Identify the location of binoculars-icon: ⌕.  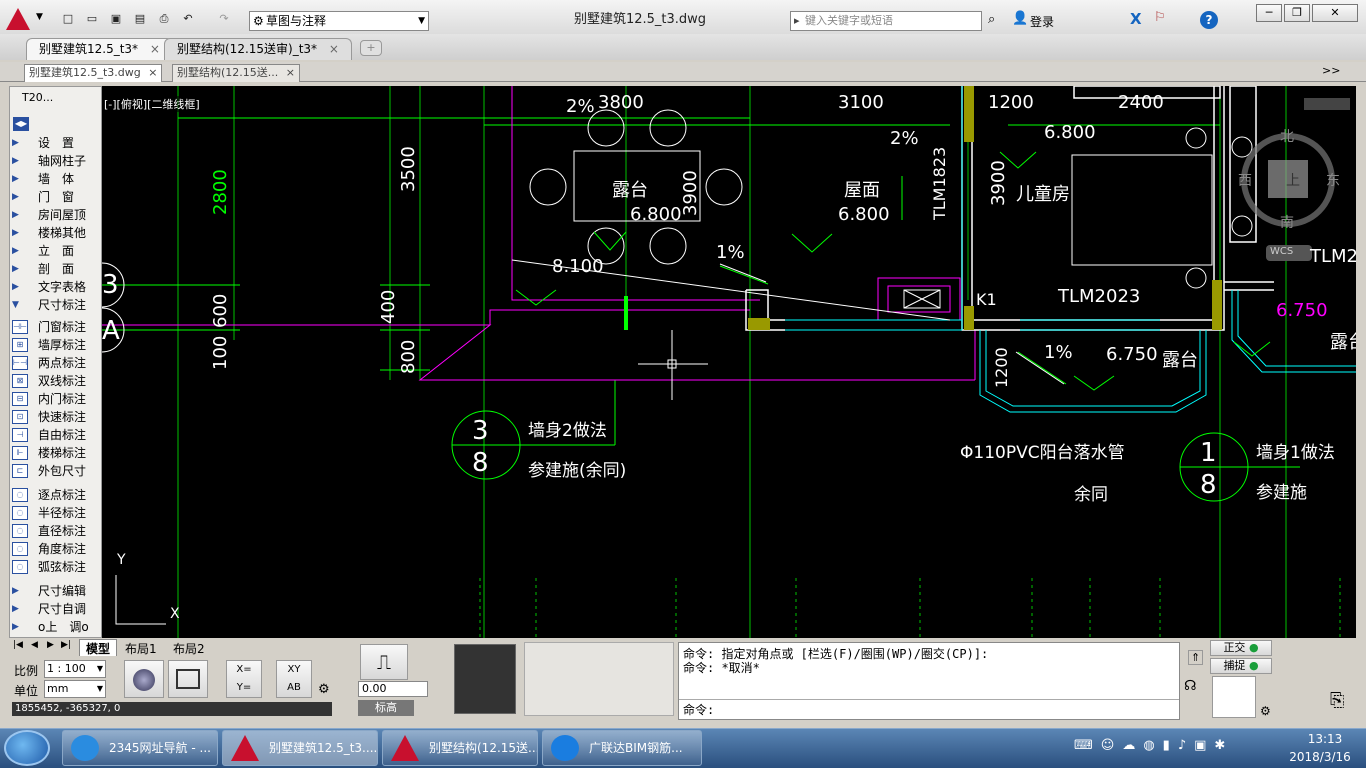
(991, 19).